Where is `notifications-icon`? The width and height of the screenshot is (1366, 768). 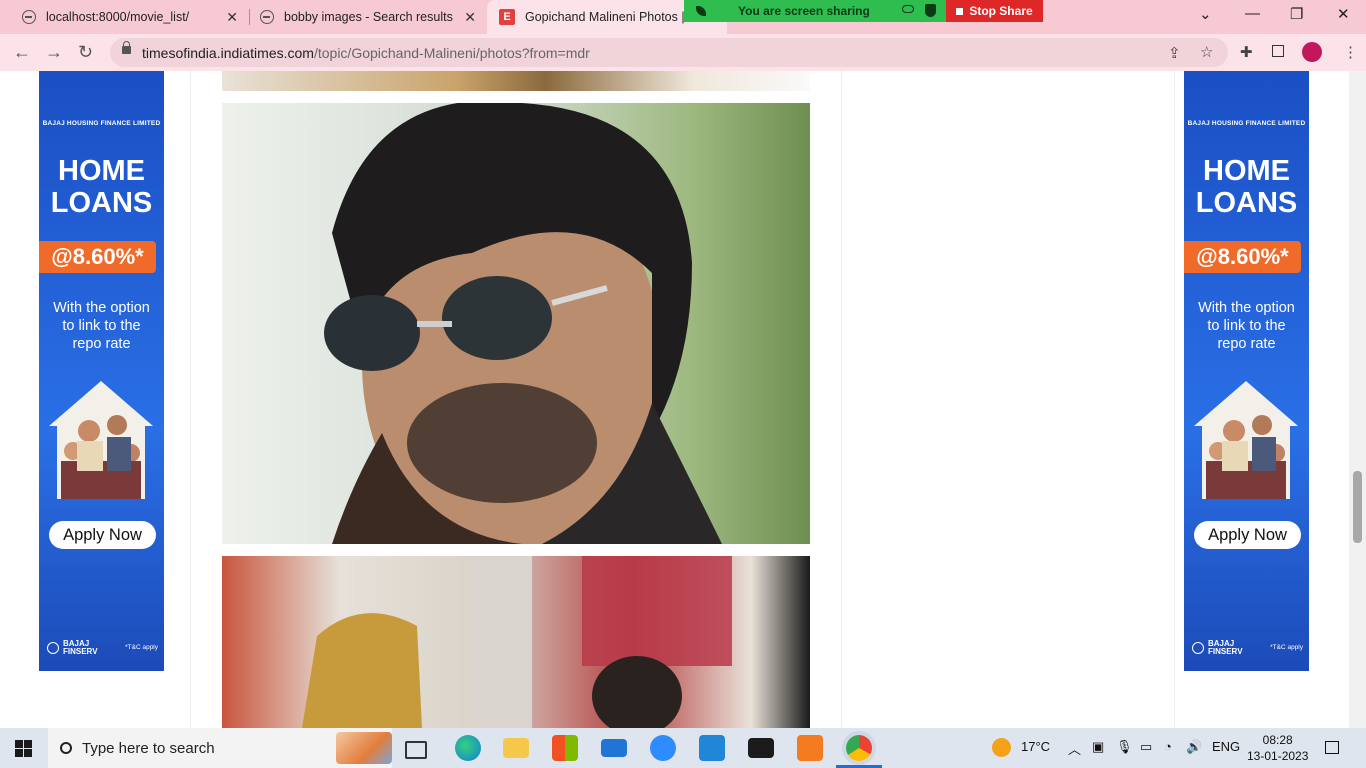 notifications-icon is located at coordinates (1332, 747).